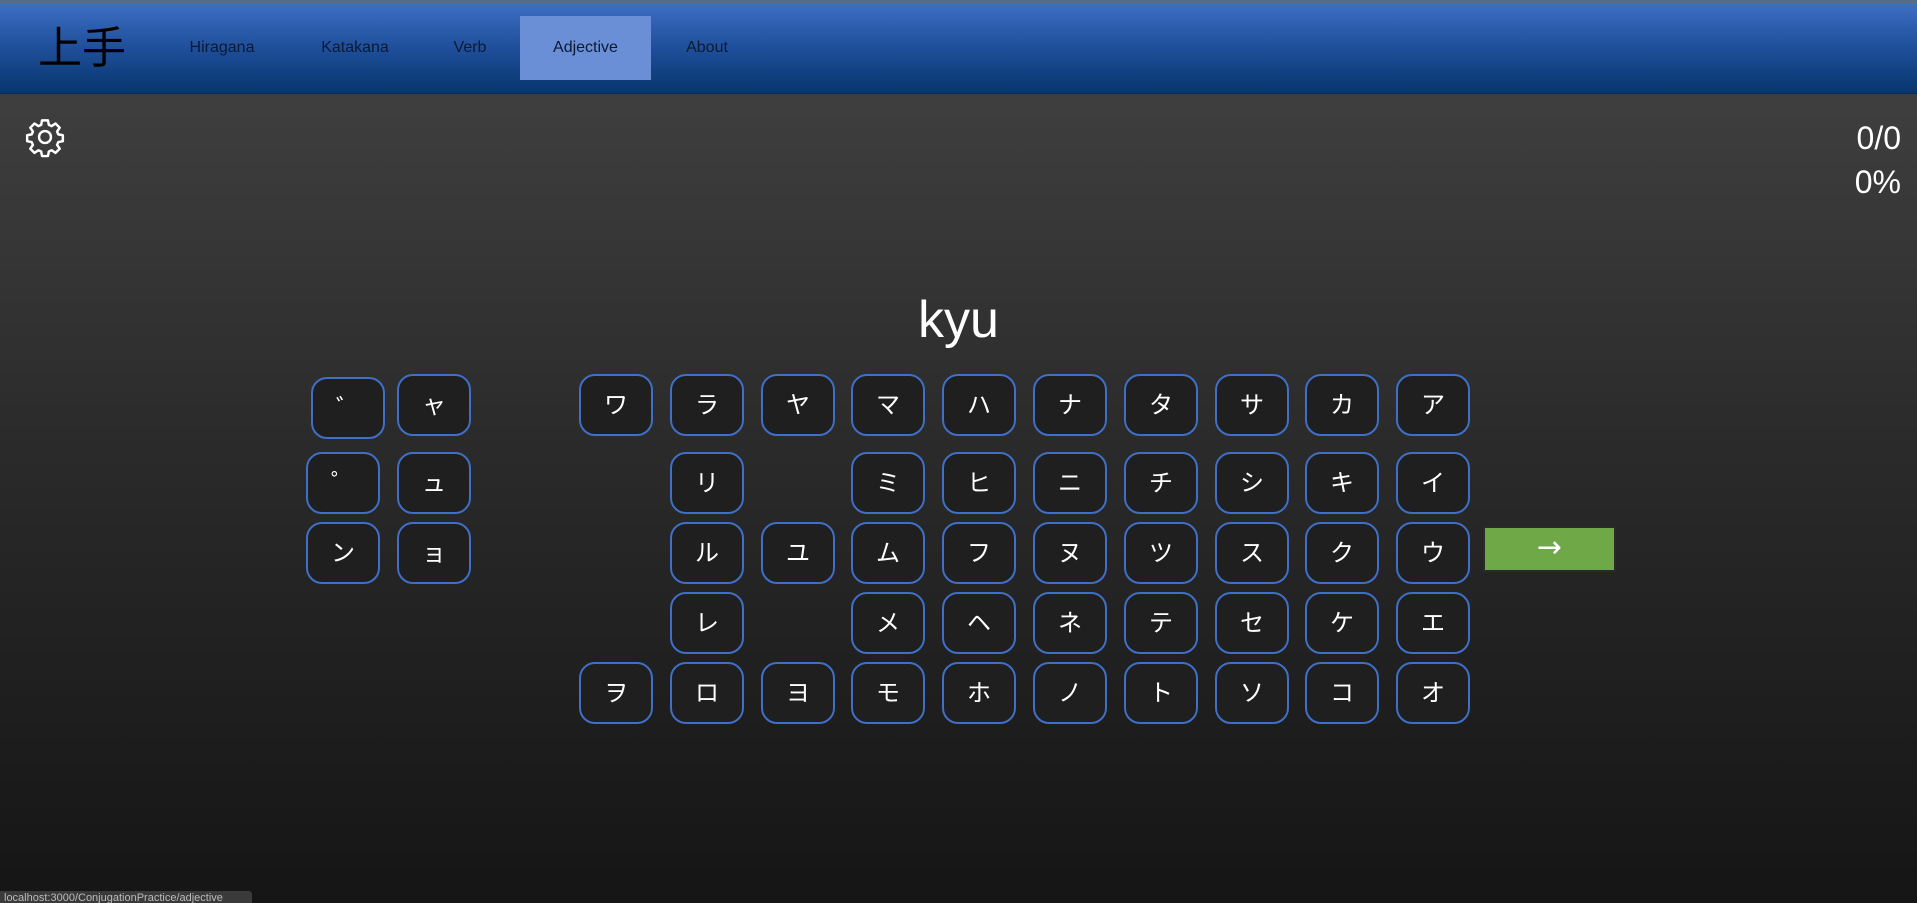 This screenshot has height=903, width=1917. What do you see at coordinates (1252, 405) in the screenshot?
I see `kana-key: サ` at bounding box center [1252, 405].